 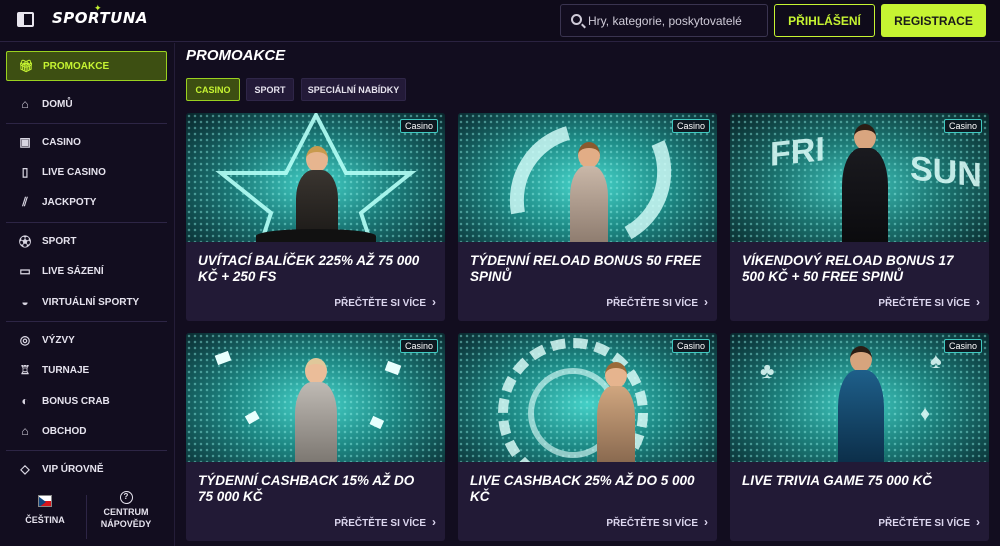 What do you see at coordinates (91, 302) in the screenshot?
I see `sidebar-item-label: VIRTUÁLNÍ SPORTY` at bounding box center [91, 302].